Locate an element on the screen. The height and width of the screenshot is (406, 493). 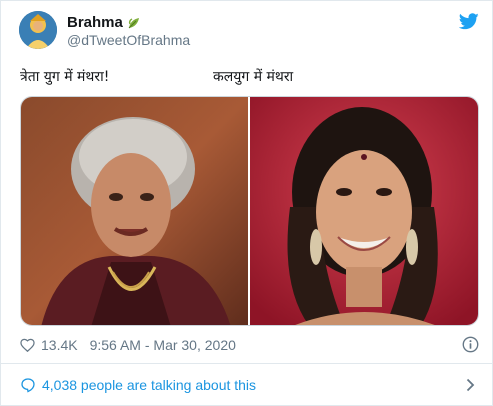
caption-left: त्रेता युग में मंथरा! is located at coordinates (65, 77).